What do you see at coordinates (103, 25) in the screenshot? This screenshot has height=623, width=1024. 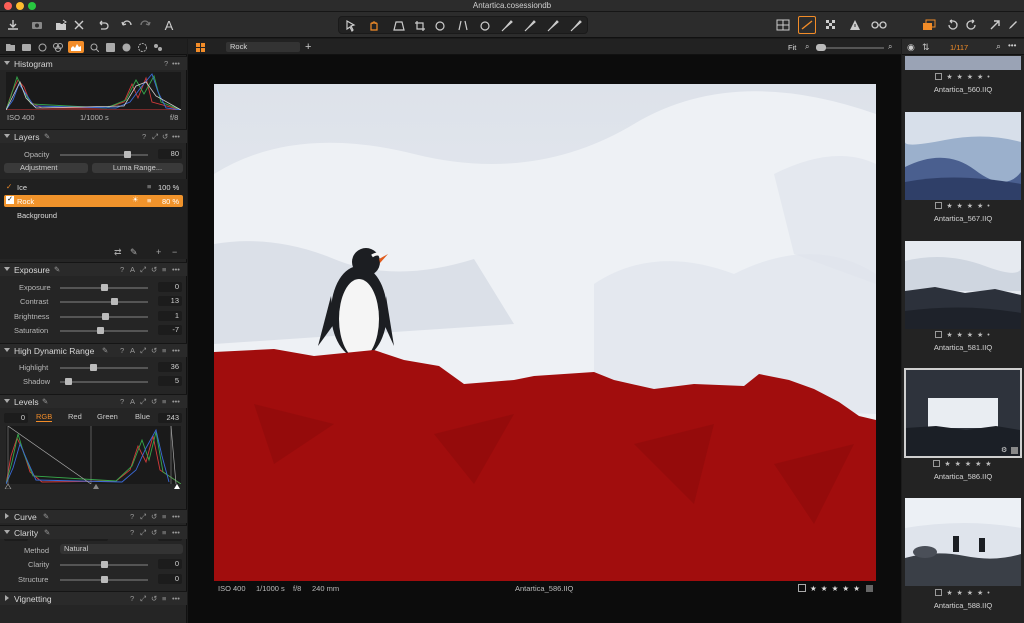 I see `undo-history-icon` at bounding box center [103, 25].